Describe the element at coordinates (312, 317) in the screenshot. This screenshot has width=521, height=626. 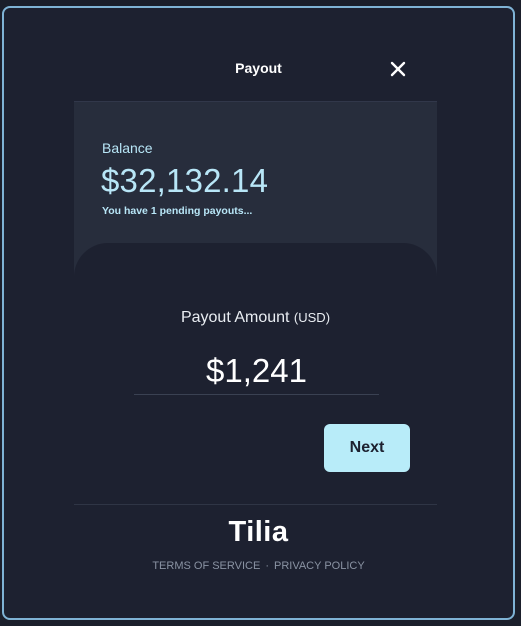
I see `currency-unit: (USD)` at that location.